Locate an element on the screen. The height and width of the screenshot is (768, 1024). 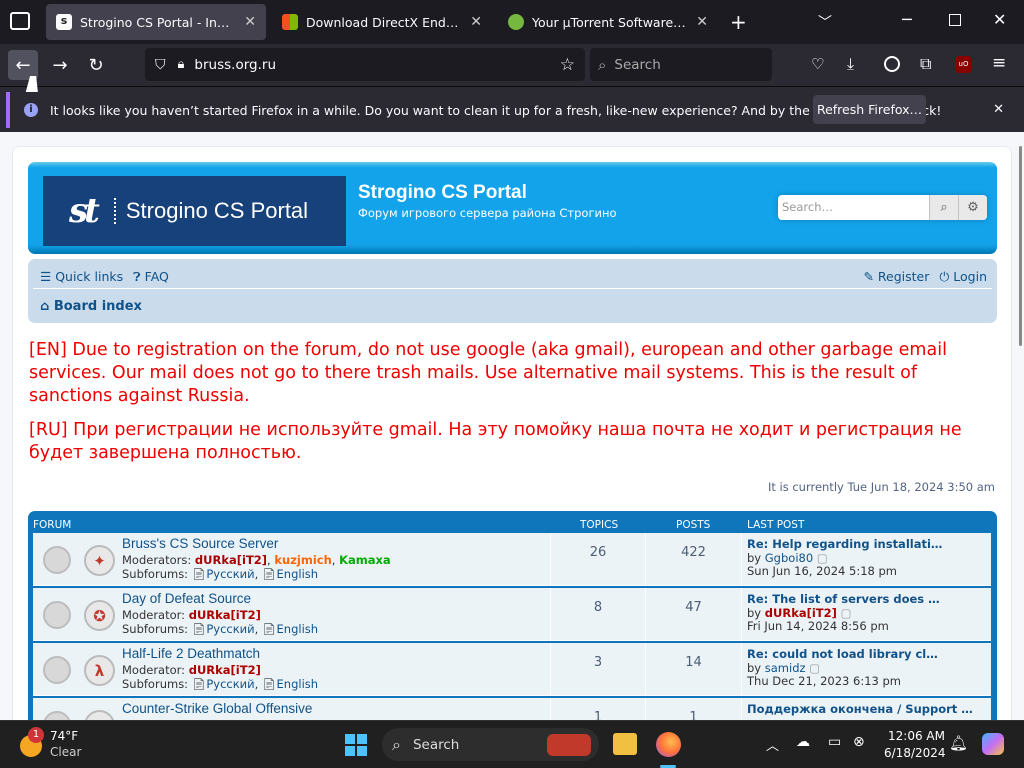
csgo-game-icon: ● is located at coordinates (99, 715).